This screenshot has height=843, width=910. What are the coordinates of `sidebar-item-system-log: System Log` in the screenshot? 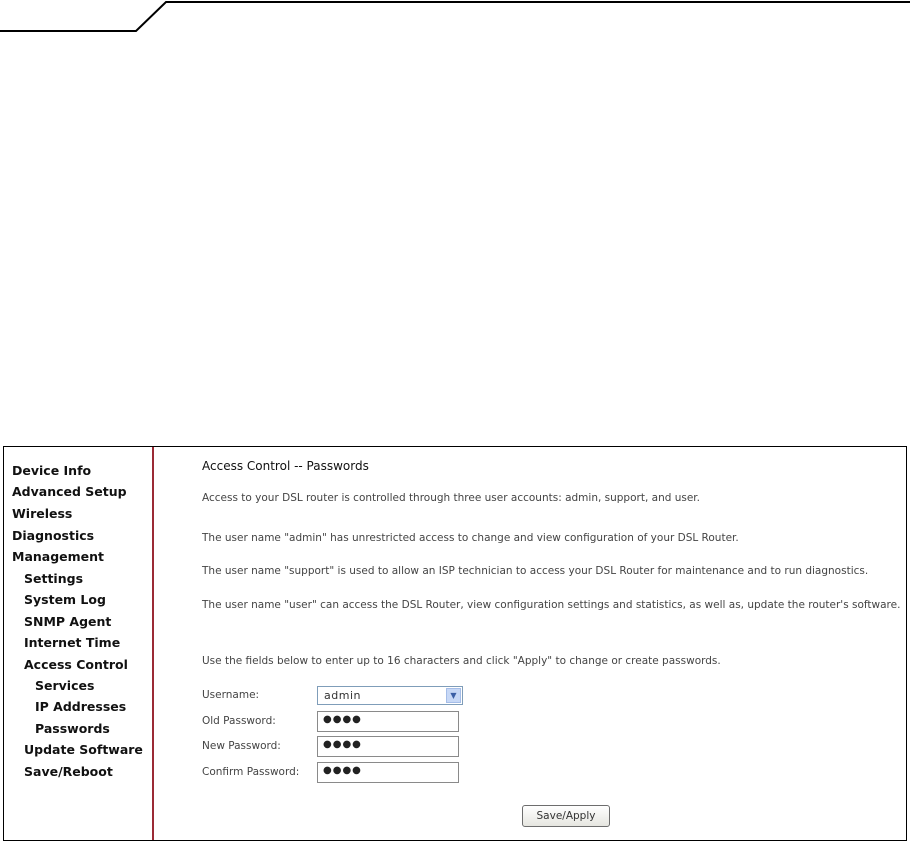 It's located at (65, 599).